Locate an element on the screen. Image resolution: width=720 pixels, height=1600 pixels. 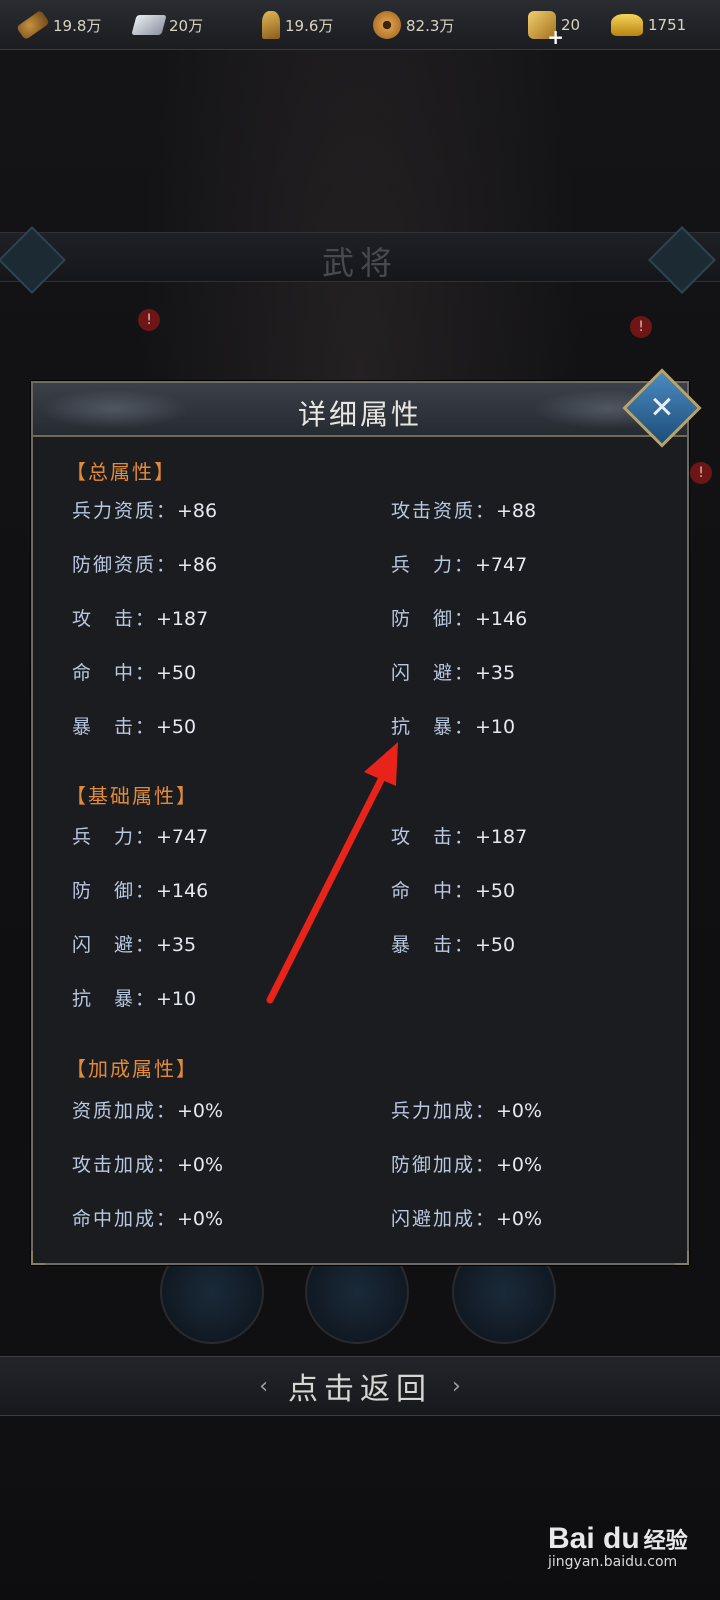
baidu-jingyan-watermark: Bai du 经验 jingyan.baidu.com is located at coordinates (618, 1546).